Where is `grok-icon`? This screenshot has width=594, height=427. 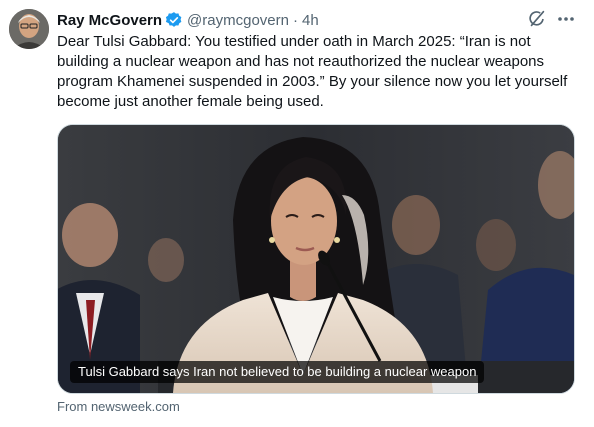 grok-icon is located at coordinates (537, 19).